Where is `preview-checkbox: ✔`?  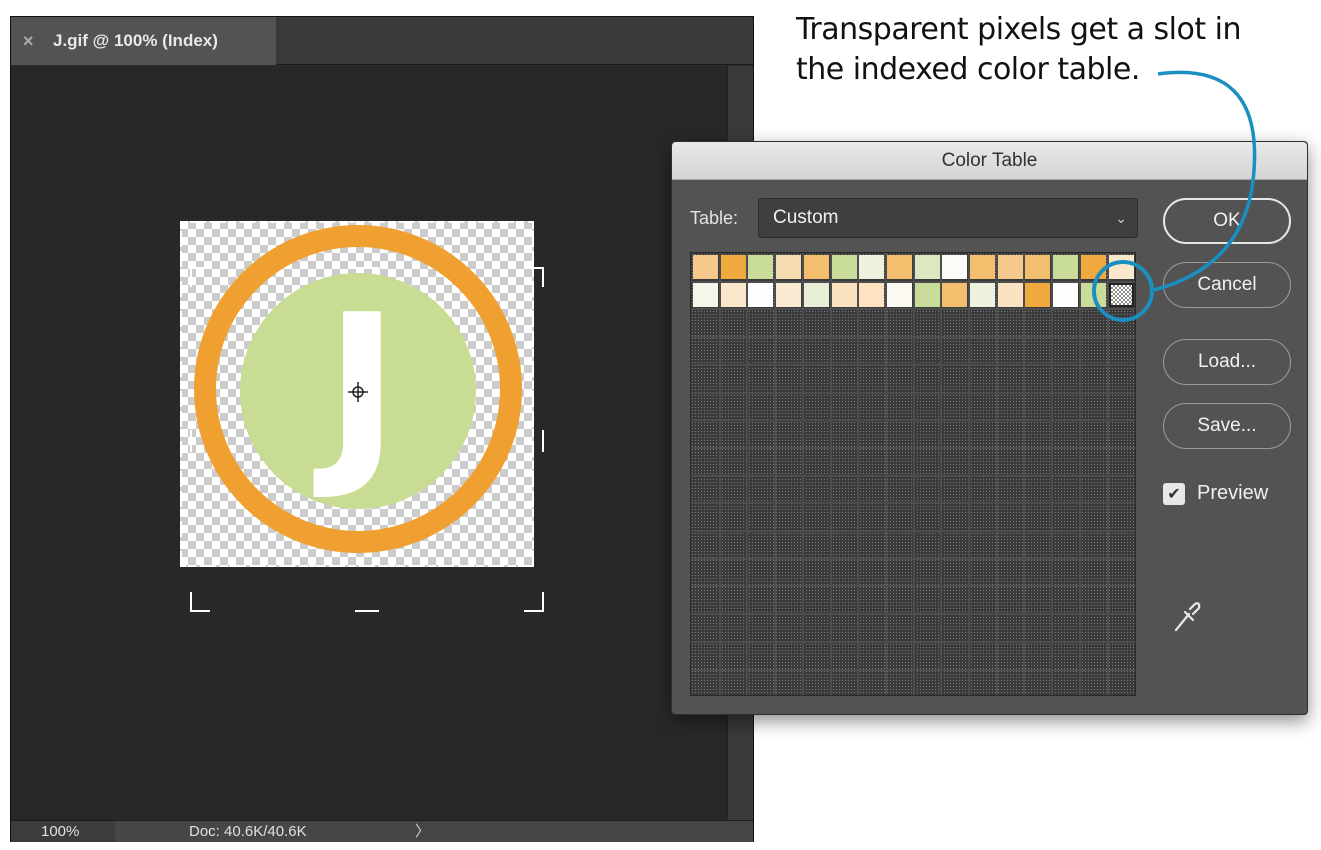
preview-checkbox: ✔ is located at coordinates (1174, 493).